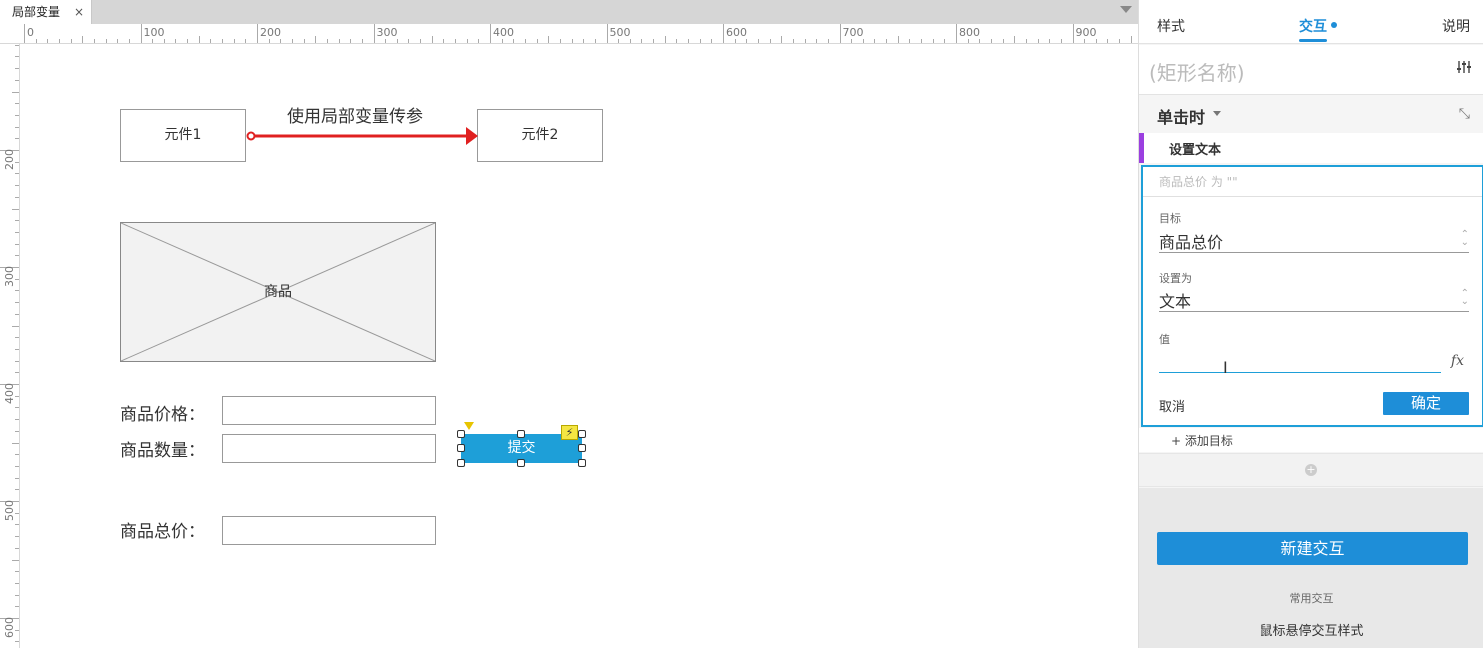  Describe the element at coordinates (1217, 113) in the screenshot. I see `chevron-down-icon` at that location.